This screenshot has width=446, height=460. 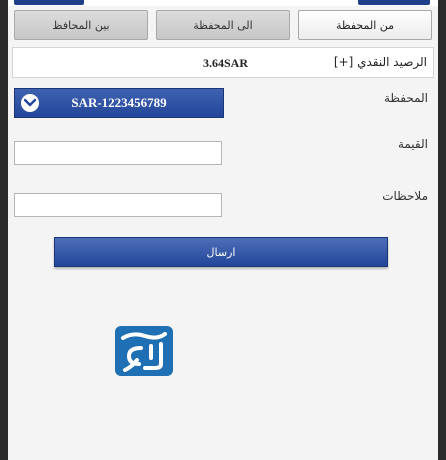 I want to click on tab-to-wallet: الى المحفظة, so click(x=223, y=25).